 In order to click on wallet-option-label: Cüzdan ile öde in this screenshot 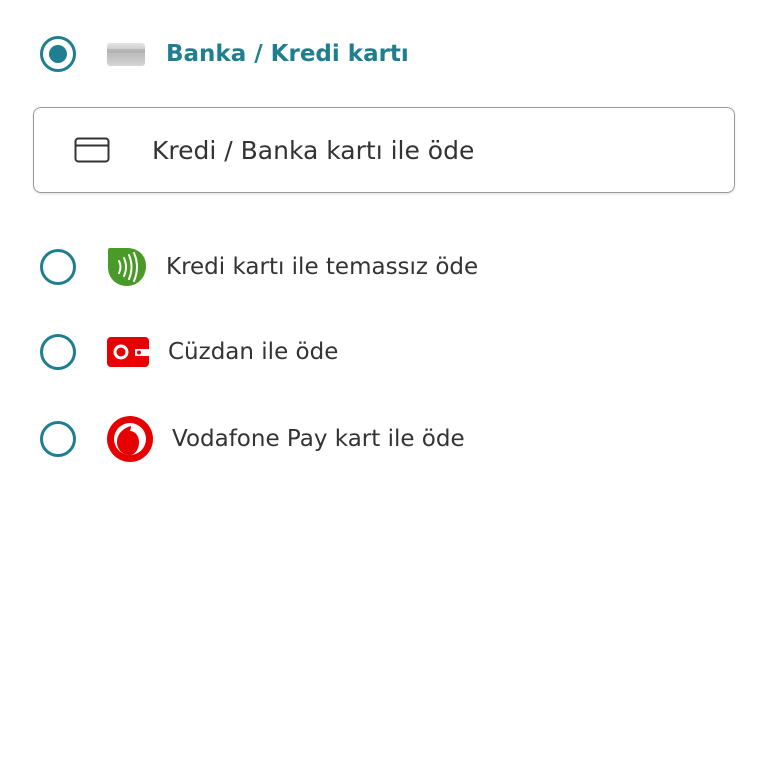, I will do `click(253, 352)`.